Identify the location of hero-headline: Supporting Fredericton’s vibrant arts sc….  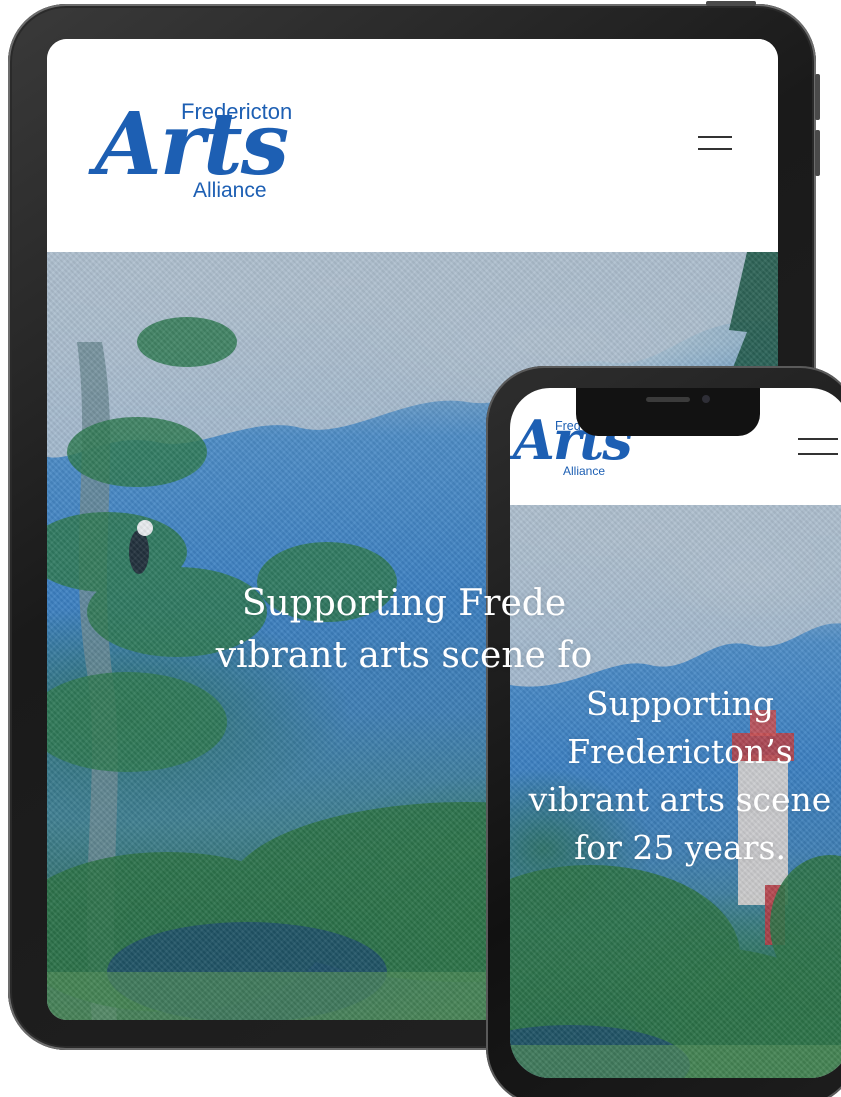
(675, 776).